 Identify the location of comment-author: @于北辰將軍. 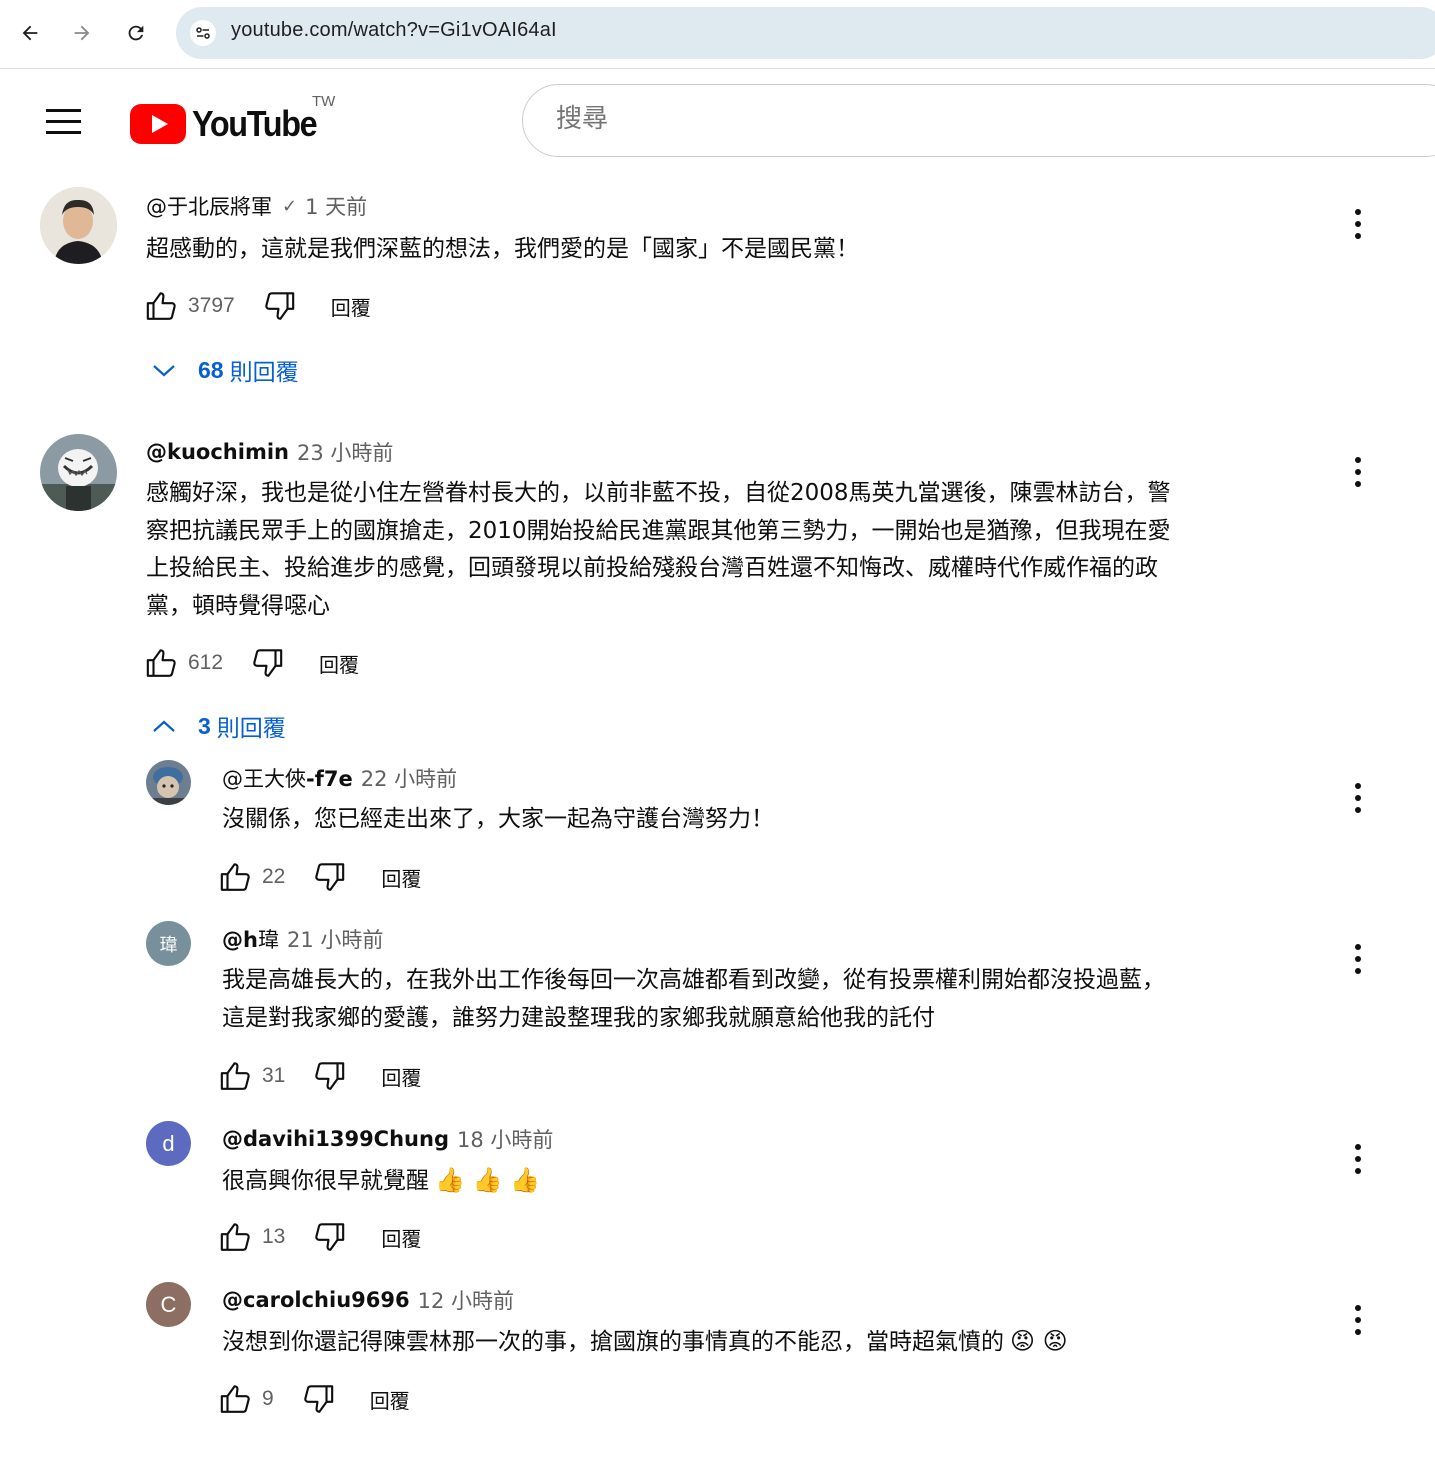
(209, 206).